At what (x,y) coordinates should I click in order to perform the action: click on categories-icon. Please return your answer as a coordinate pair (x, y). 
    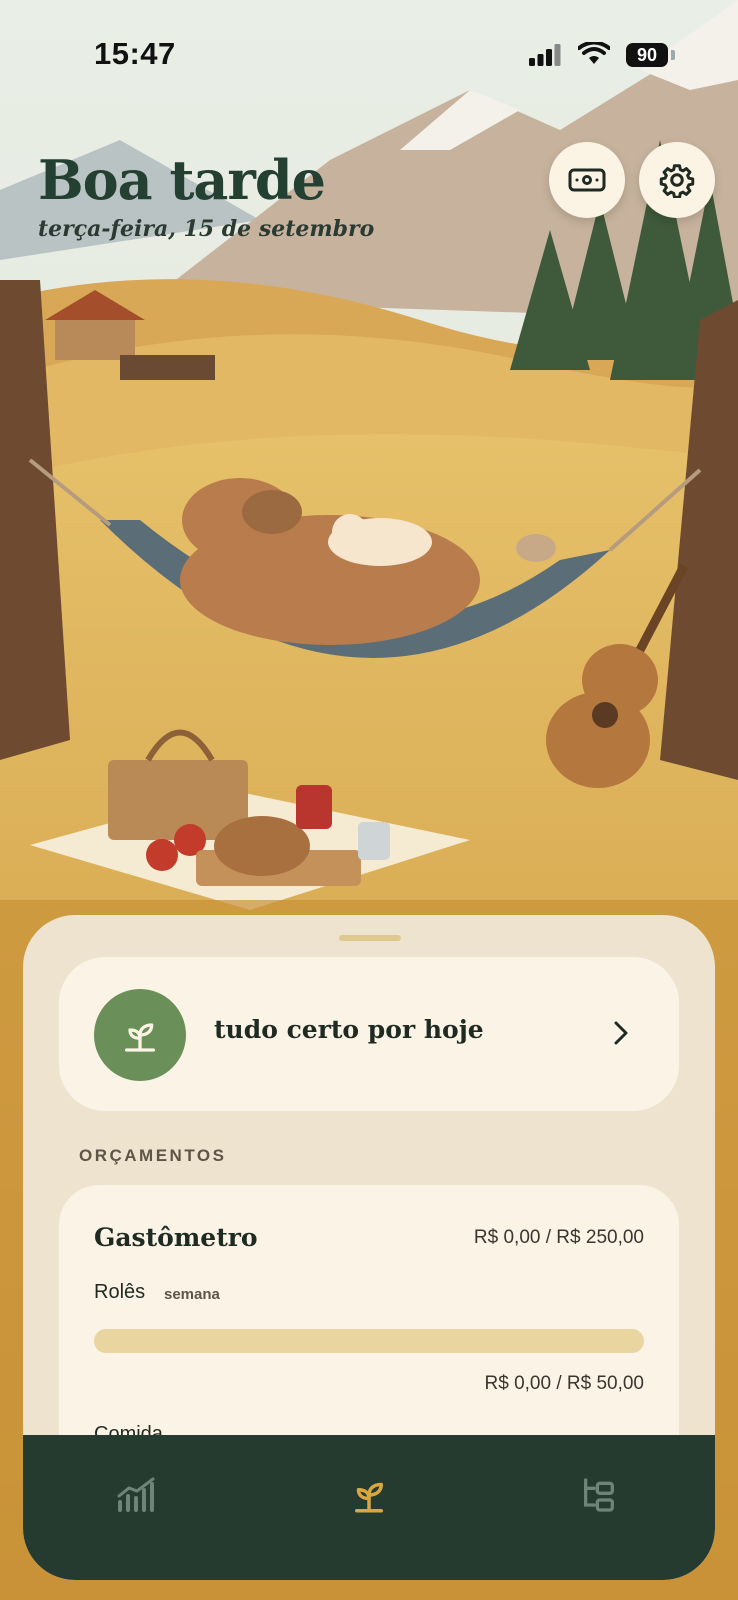
    Looking at the image, I should click on (599, 1495).